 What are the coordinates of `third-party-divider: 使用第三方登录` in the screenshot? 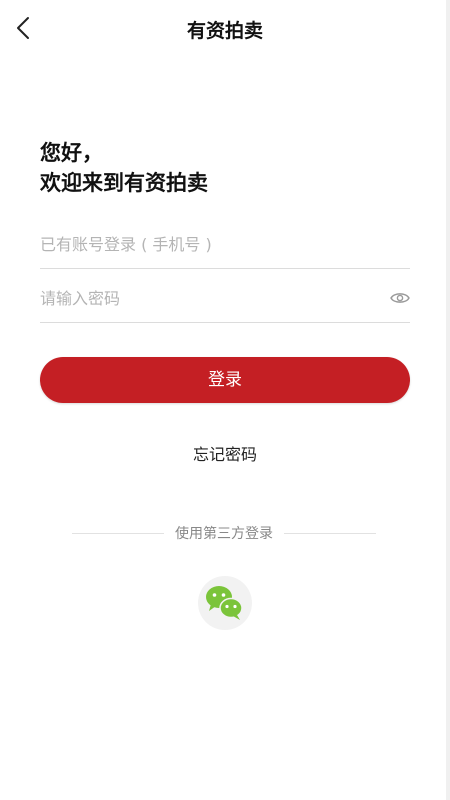 It's located at (224, 534).